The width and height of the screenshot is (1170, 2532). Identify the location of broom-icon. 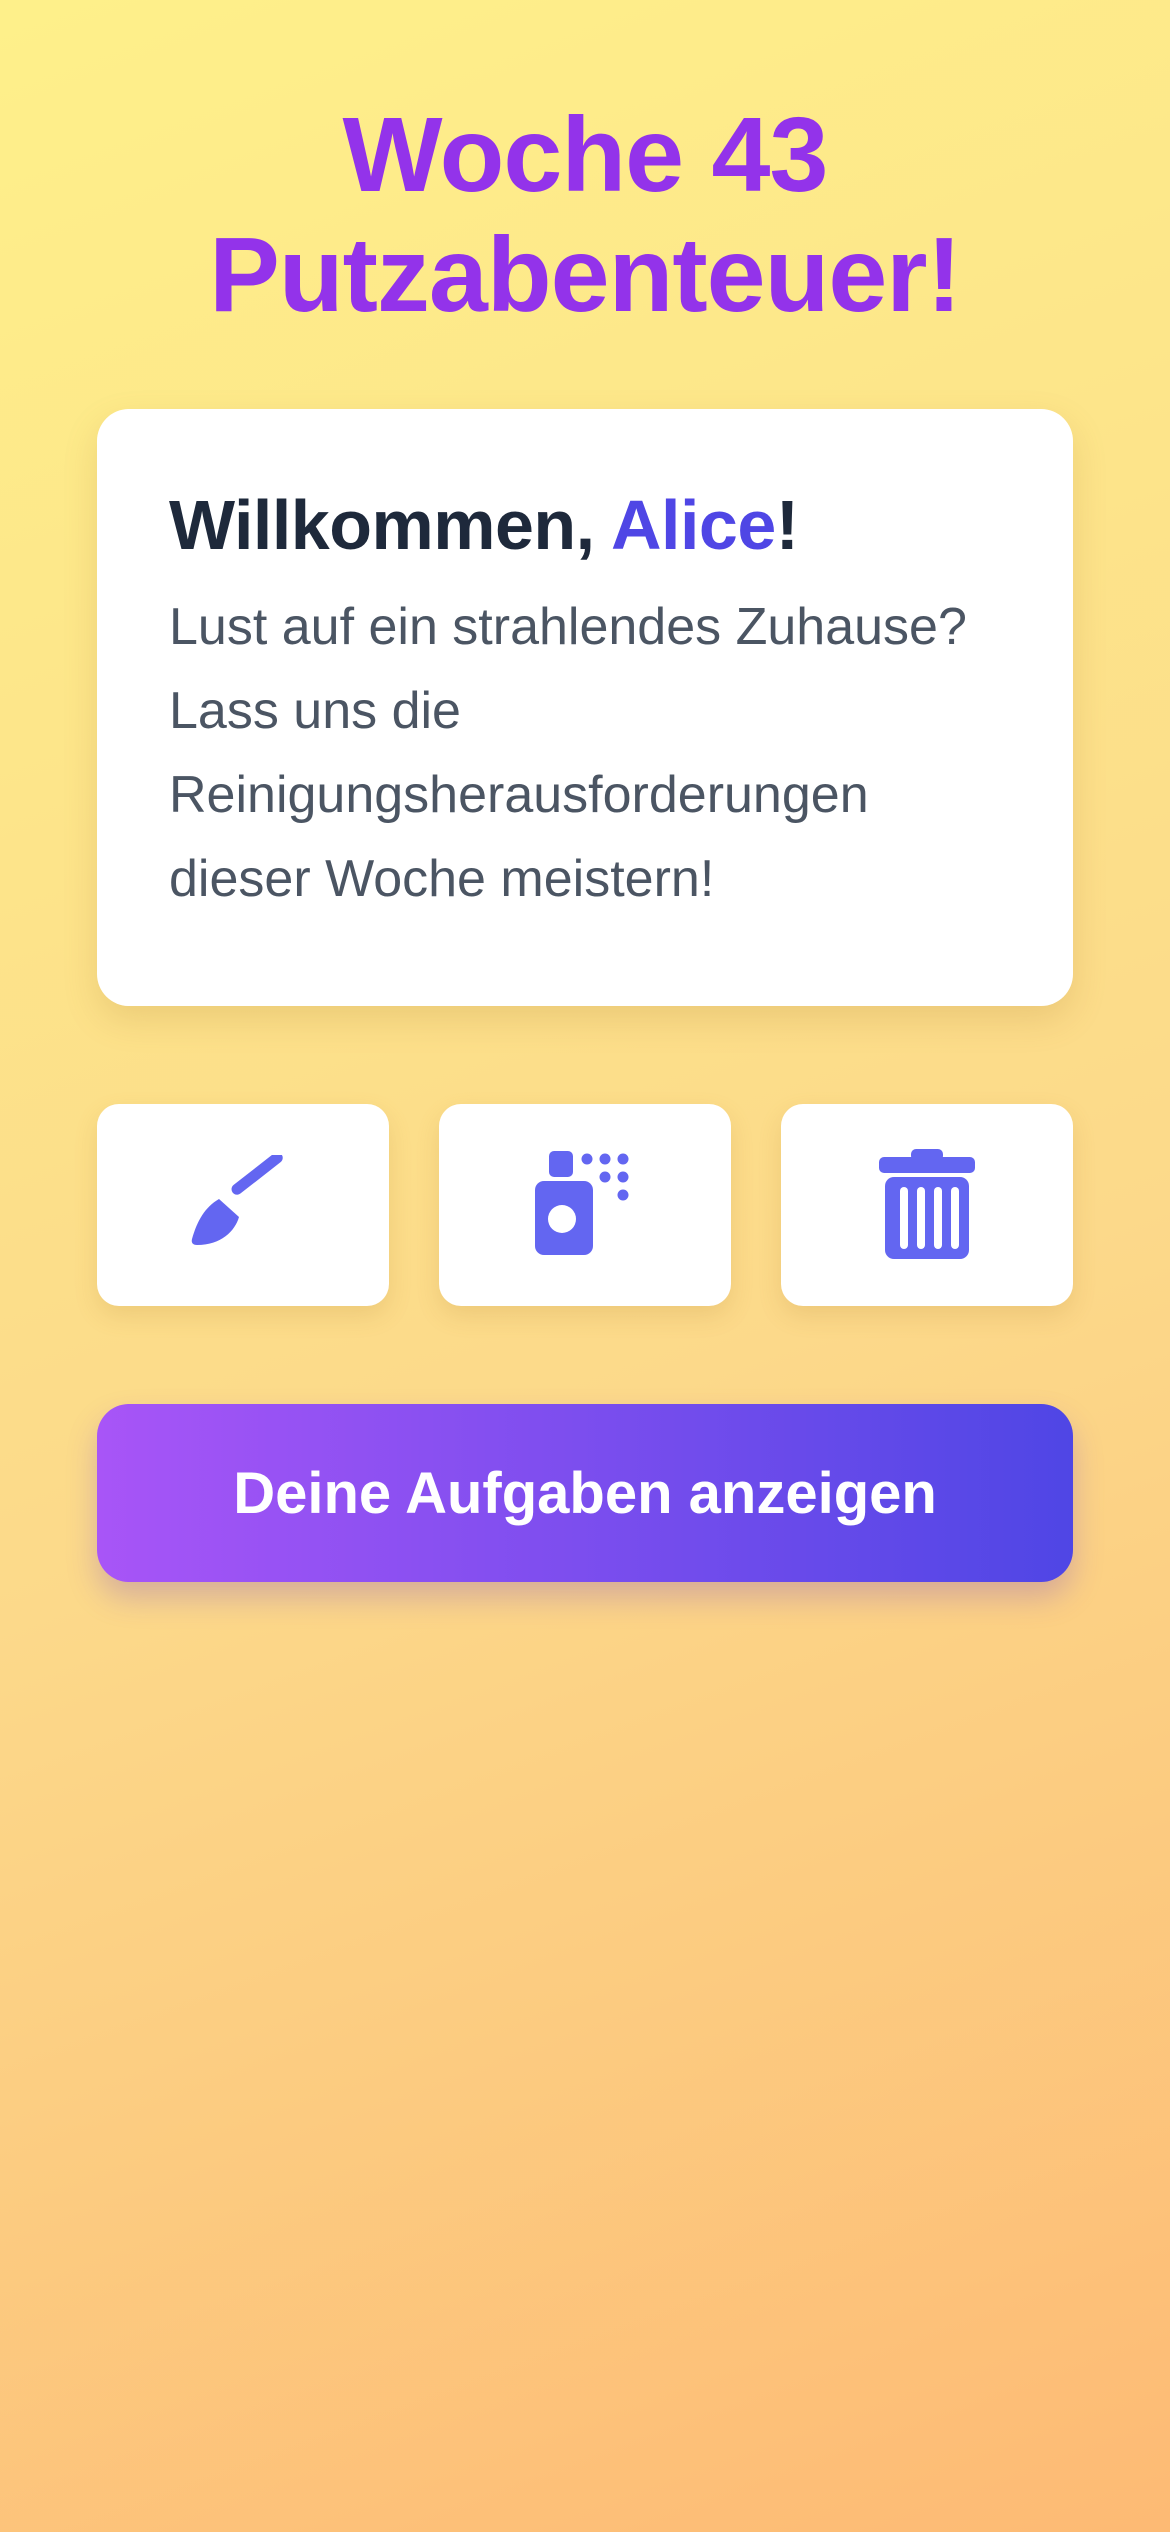
(237, 1200).